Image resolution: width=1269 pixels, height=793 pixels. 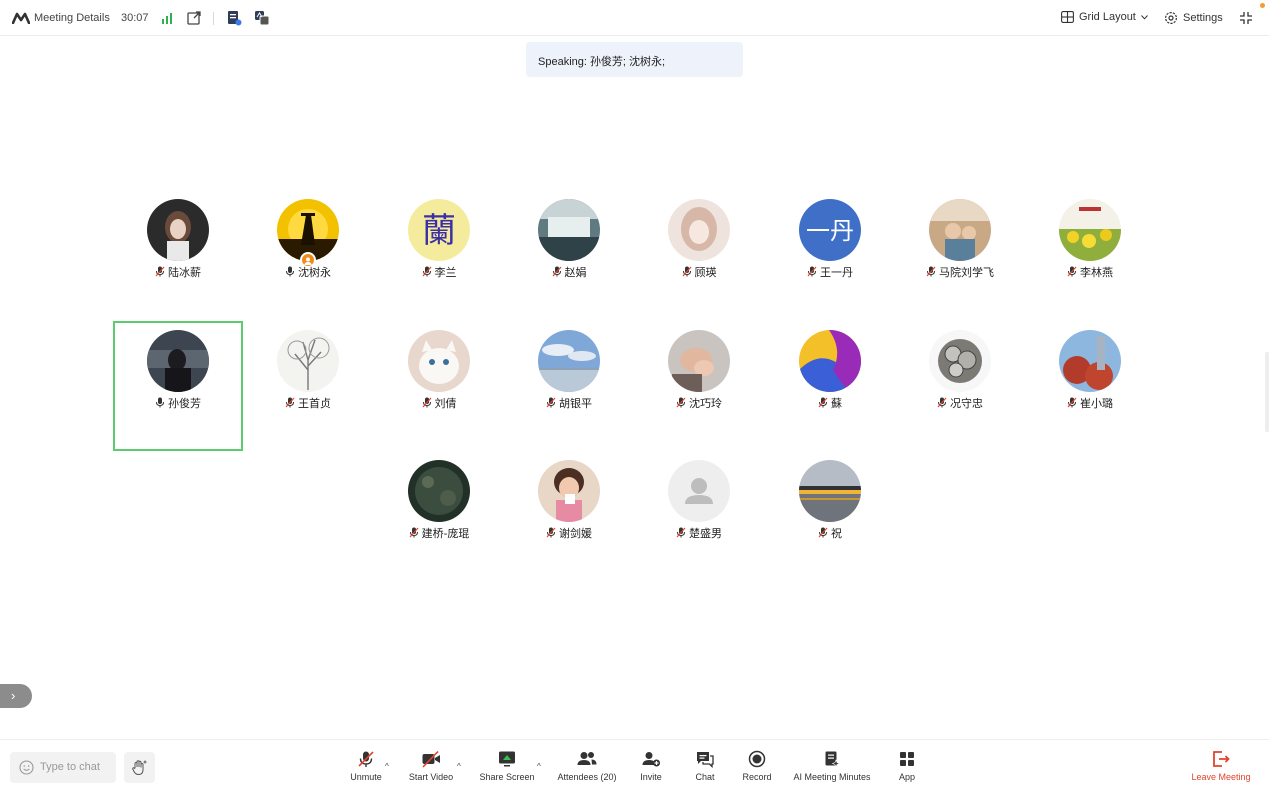 I want to click on avatar-initials: 一丹, so click(x=830, y=231).